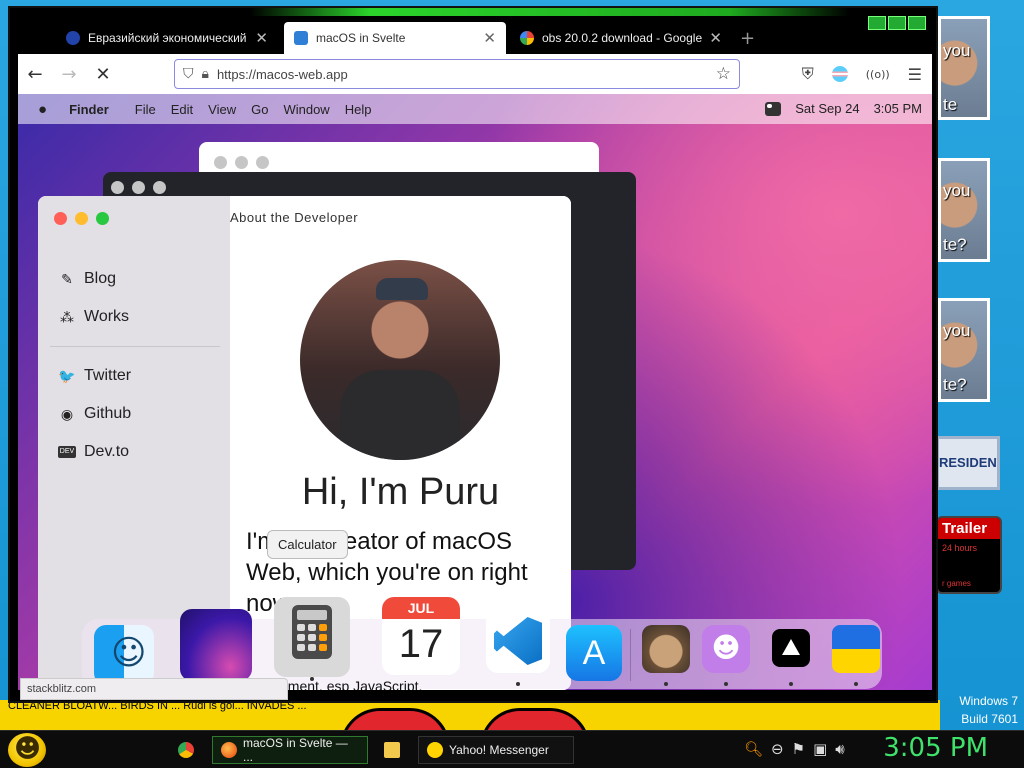 This screenshot has width=1024, height=768. Describe the element at coordinates (27, 750) in the screenshot. I see `start-button` at that location.